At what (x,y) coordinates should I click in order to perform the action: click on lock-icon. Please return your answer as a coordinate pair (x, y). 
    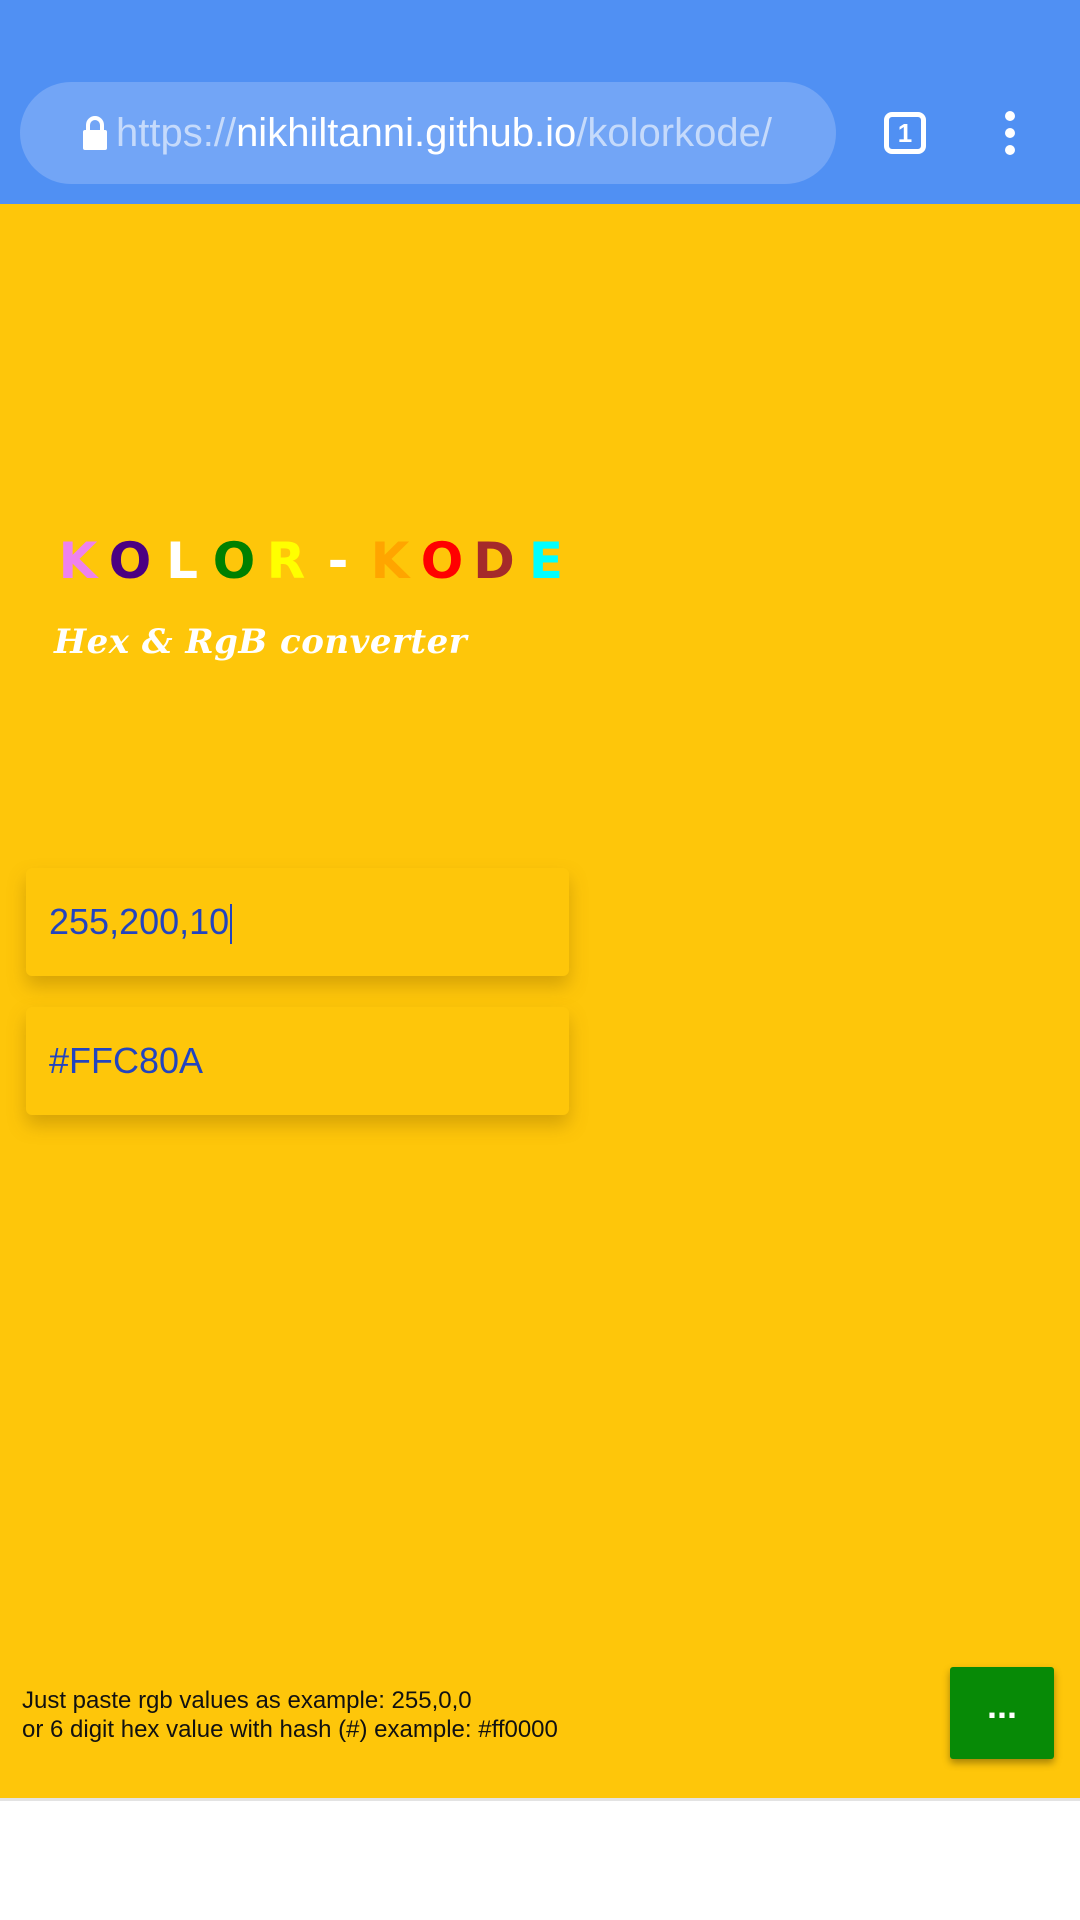
    Looking at the image, I should click on (95, 133).